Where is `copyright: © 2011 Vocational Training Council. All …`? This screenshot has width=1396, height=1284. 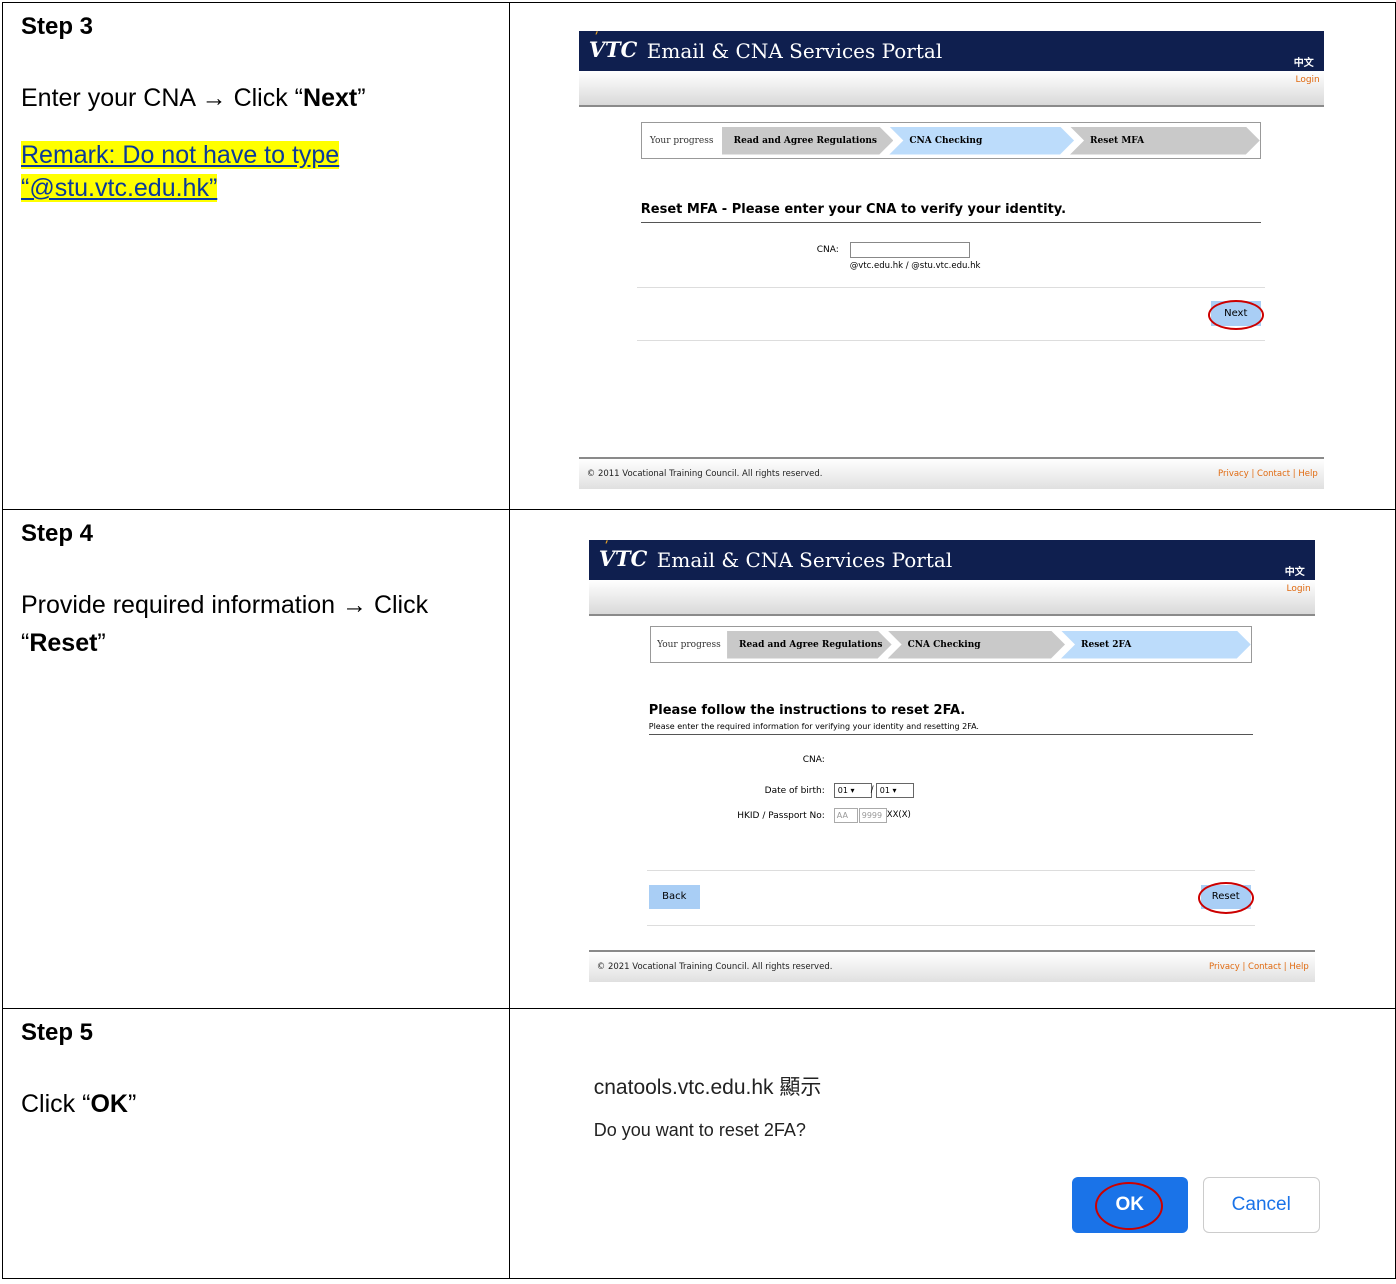 copyright: © 2011 Vocational Training Council. All … is located at coordinates (704, 474).